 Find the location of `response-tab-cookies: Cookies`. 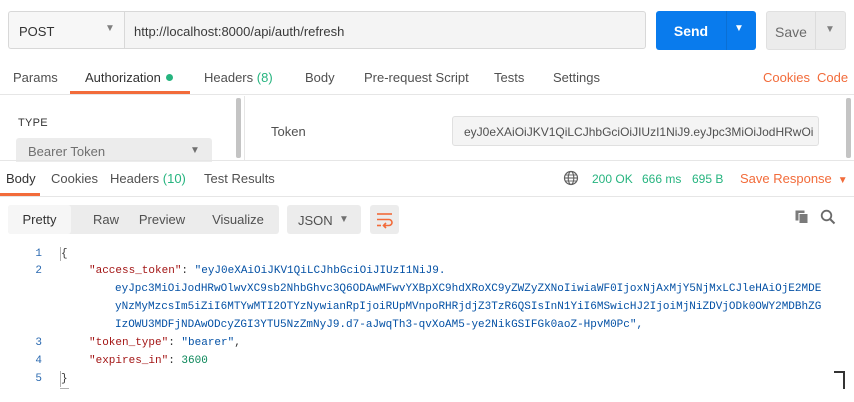

response-tab-cookies: Cookies is located at coordinates (74, 178).